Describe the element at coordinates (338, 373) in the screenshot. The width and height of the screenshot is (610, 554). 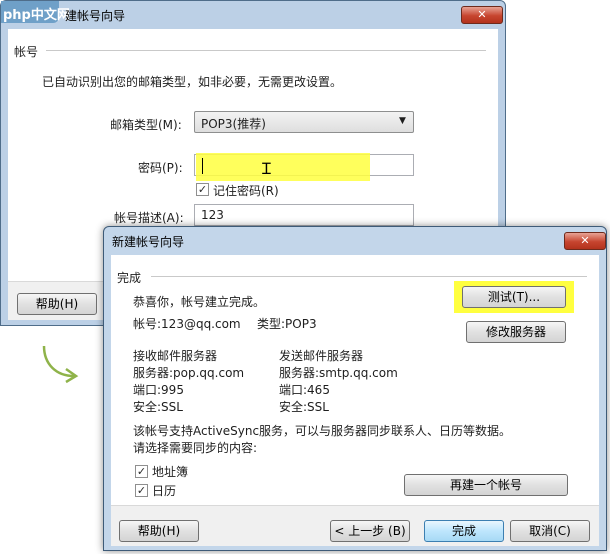
I see `outgoing-server: 服务器:smtp.qq.com` at that location.